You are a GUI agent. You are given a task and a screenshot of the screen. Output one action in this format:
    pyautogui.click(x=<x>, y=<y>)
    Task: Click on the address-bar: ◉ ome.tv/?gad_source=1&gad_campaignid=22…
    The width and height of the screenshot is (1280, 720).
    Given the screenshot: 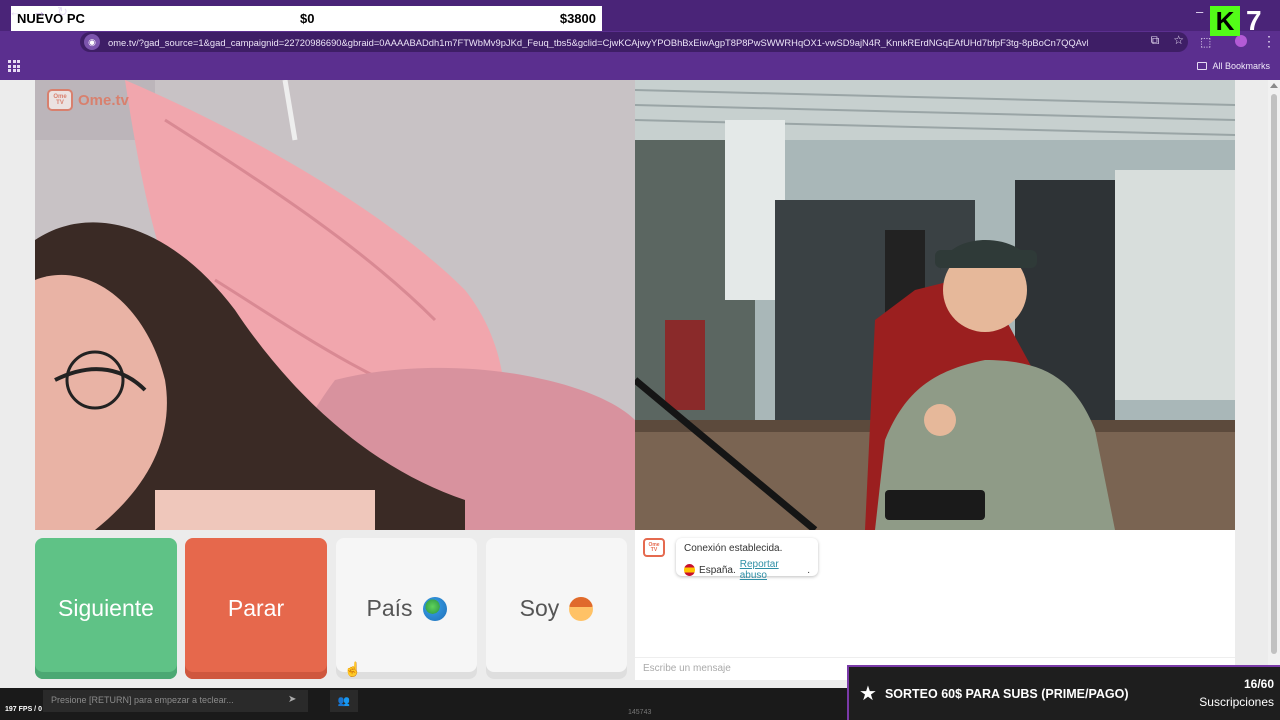 What is the action you would take?
    pyautogui.click(x=634, y=42)
    